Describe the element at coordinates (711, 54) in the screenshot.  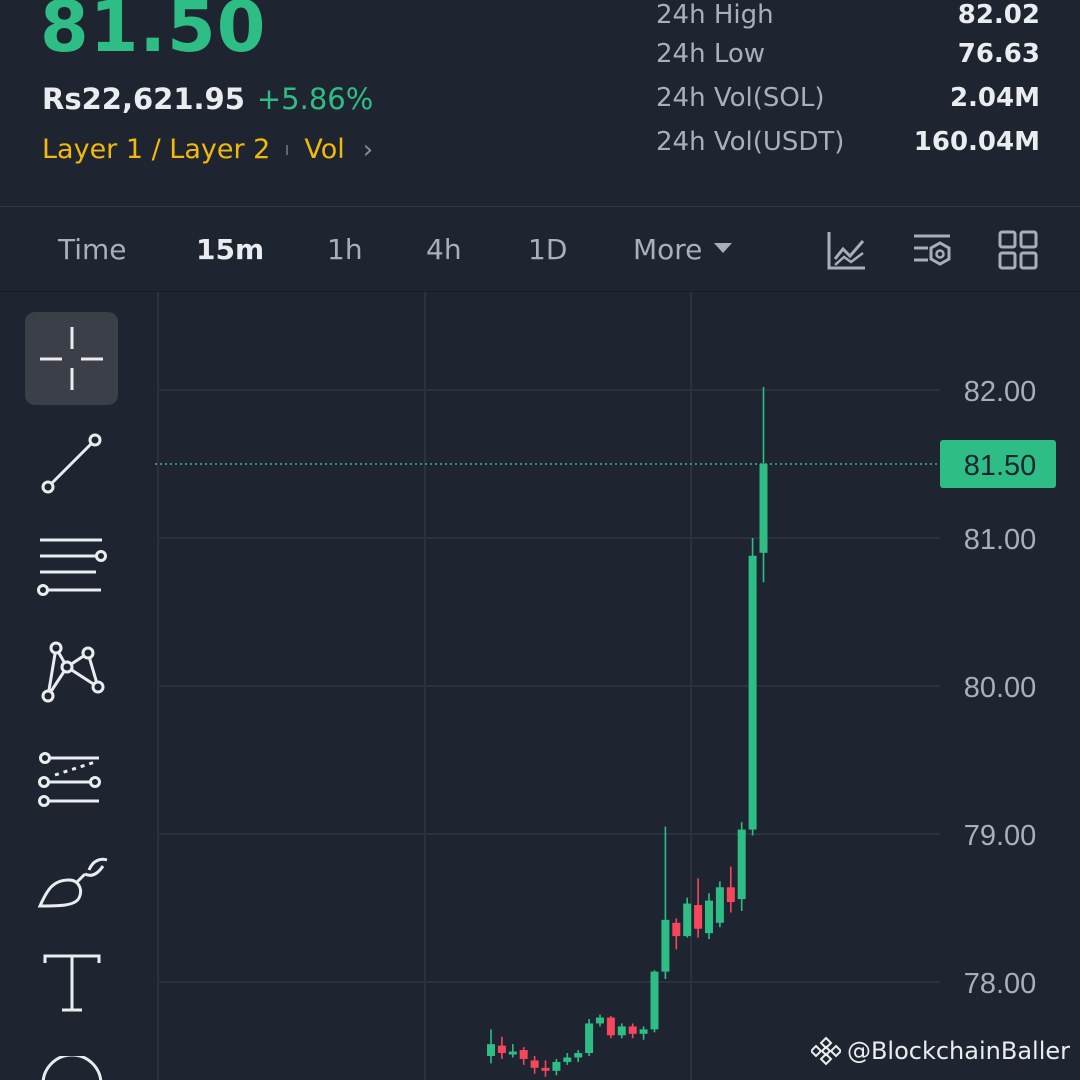
I see `stat-label: 24h Low` at that location.